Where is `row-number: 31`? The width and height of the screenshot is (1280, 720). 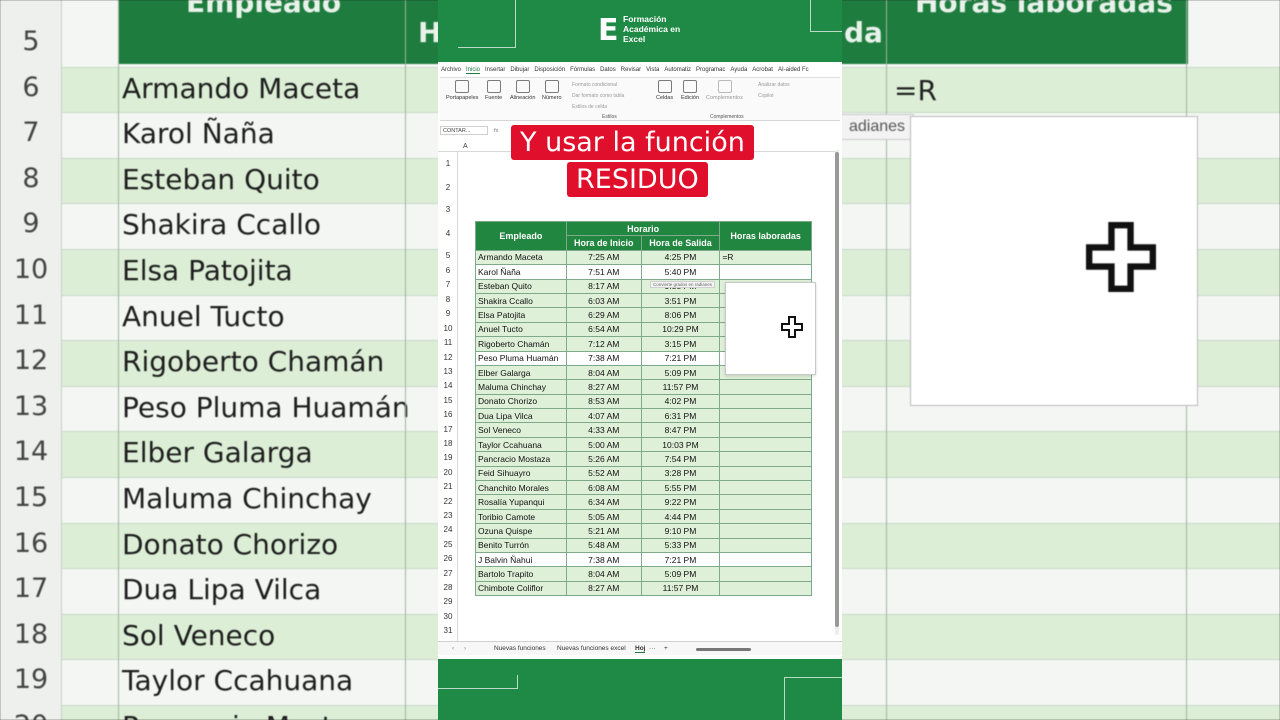 row-number: 31 is located at coordinates (448, 630).